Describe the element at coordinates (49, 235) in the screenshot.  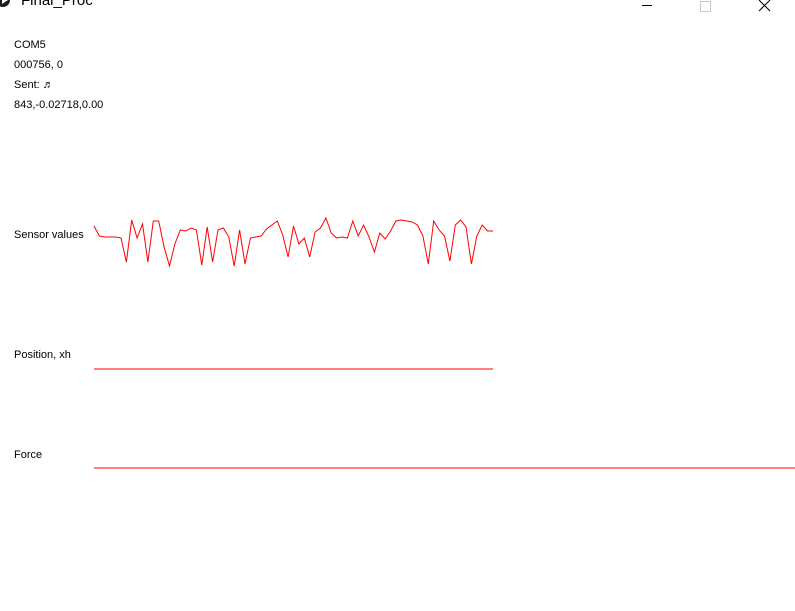
I see `sensor-values-label: Sensor values` at that location.